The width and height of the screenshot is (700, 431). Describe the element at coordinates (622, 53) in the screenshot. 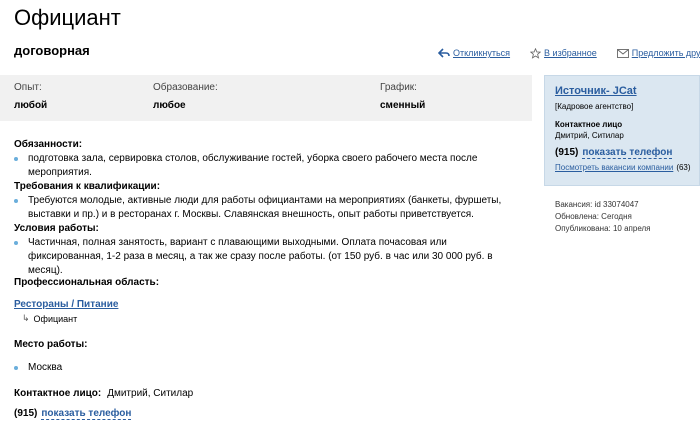

I see `envelope-icon` at that location.